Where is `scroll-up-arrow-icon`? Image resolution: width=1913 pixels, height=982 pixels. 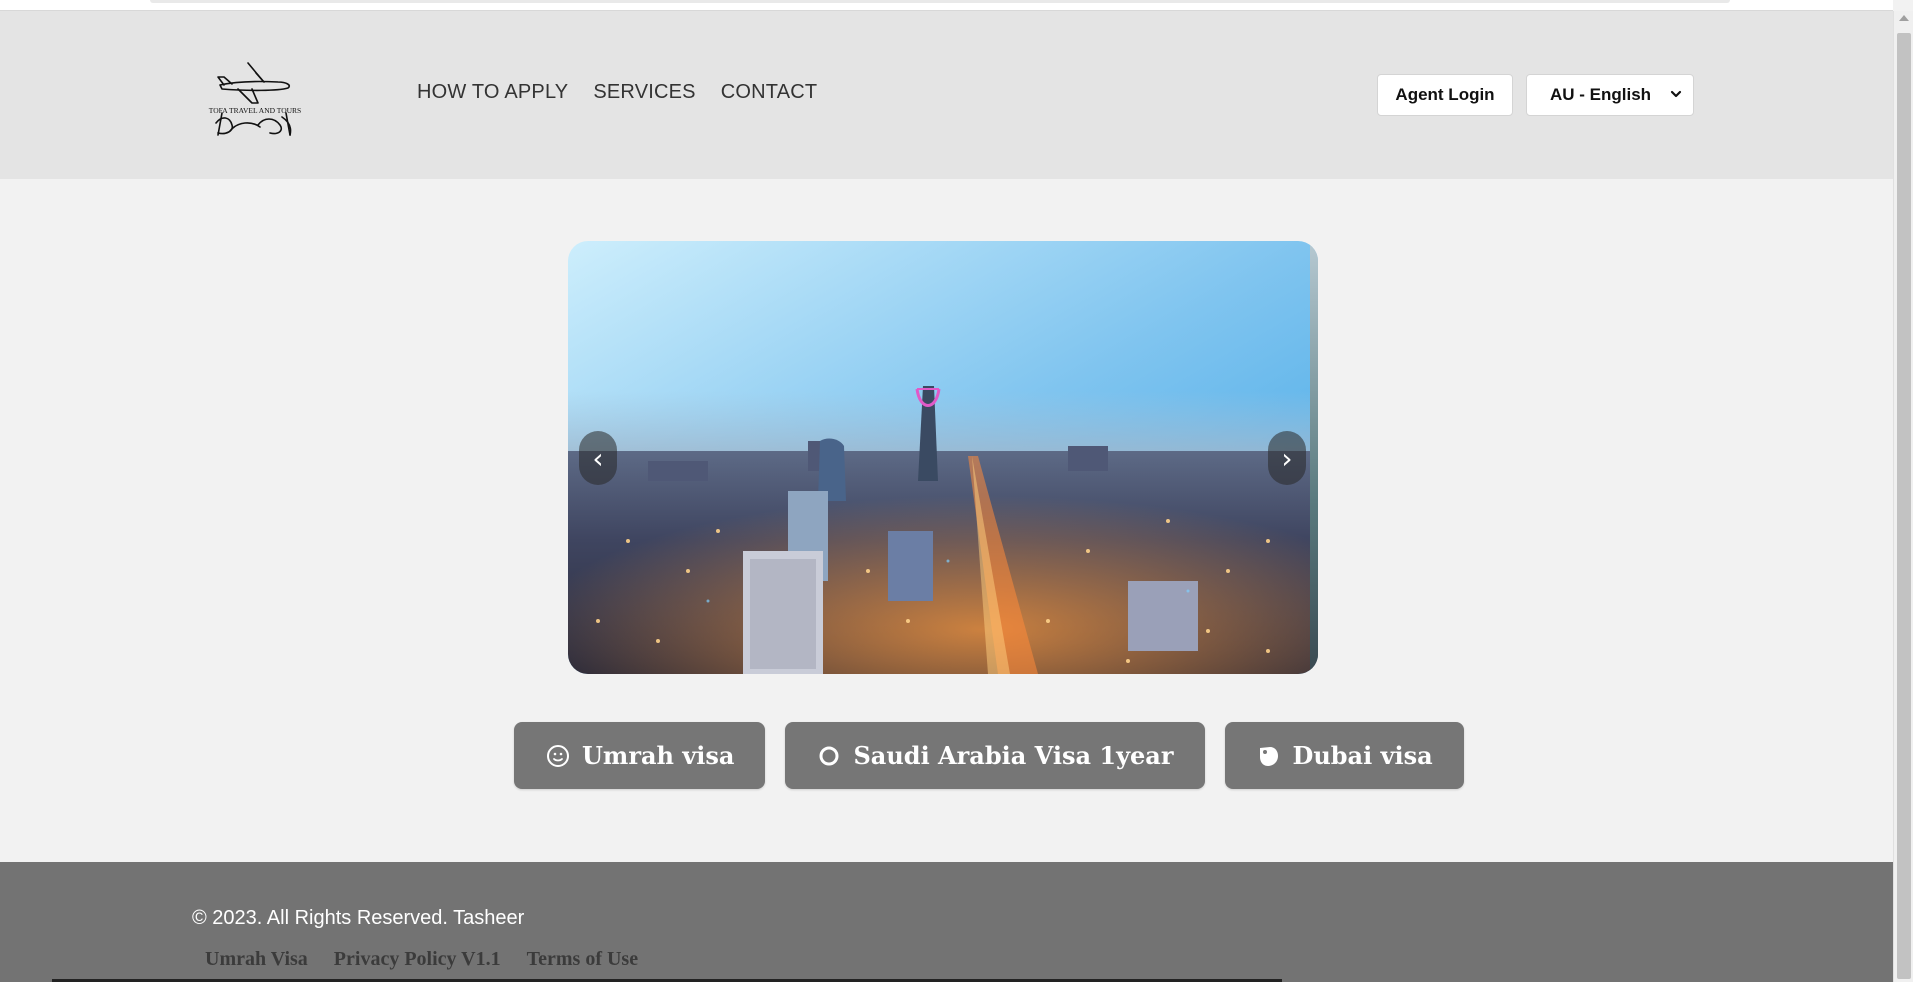 scroll-up-arrow-icon is located at coordinates (1904, 18).